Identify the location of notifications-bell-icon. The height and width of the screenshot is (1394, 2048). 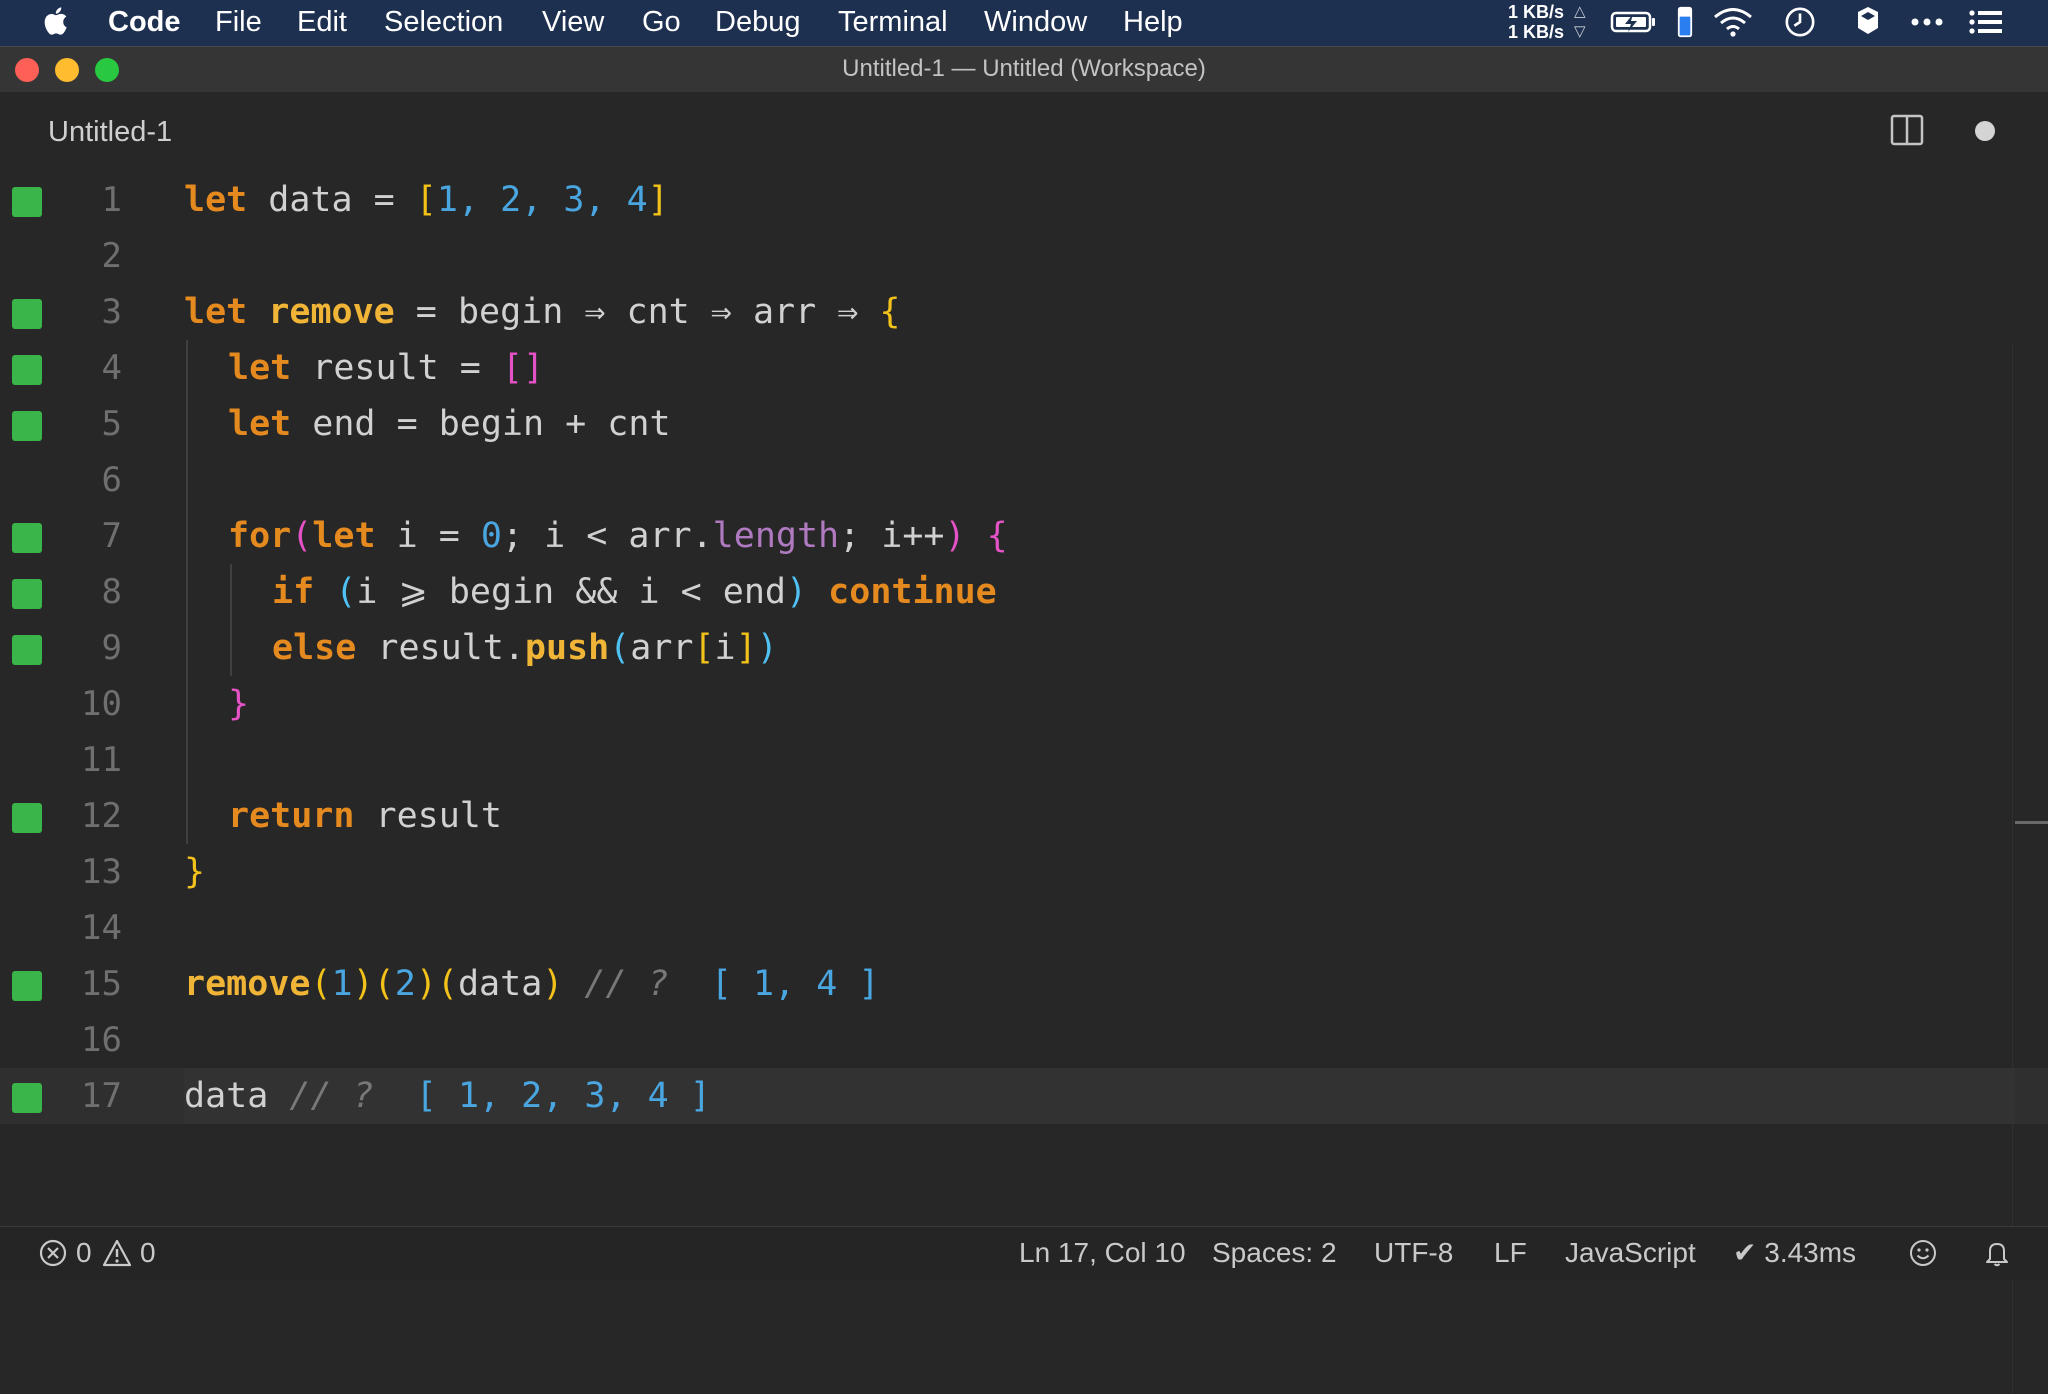
(1997, 1253).